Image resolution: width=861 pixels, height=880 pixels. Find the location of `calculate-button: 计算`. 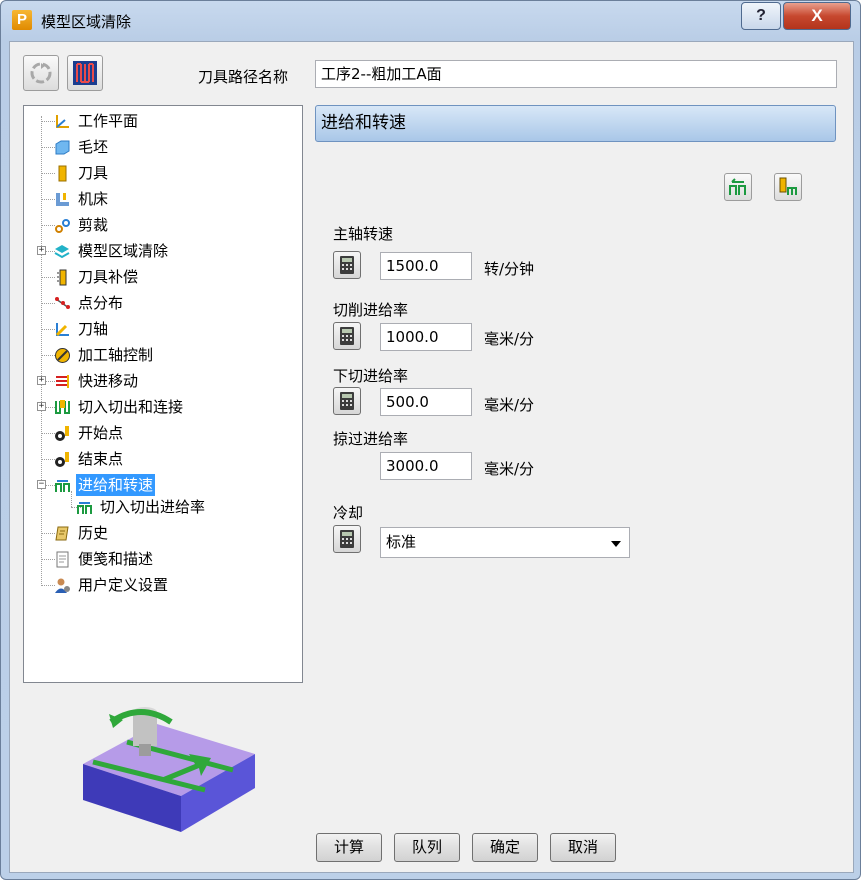

calculate-button: 计算 is located at coordinates (349, 847).